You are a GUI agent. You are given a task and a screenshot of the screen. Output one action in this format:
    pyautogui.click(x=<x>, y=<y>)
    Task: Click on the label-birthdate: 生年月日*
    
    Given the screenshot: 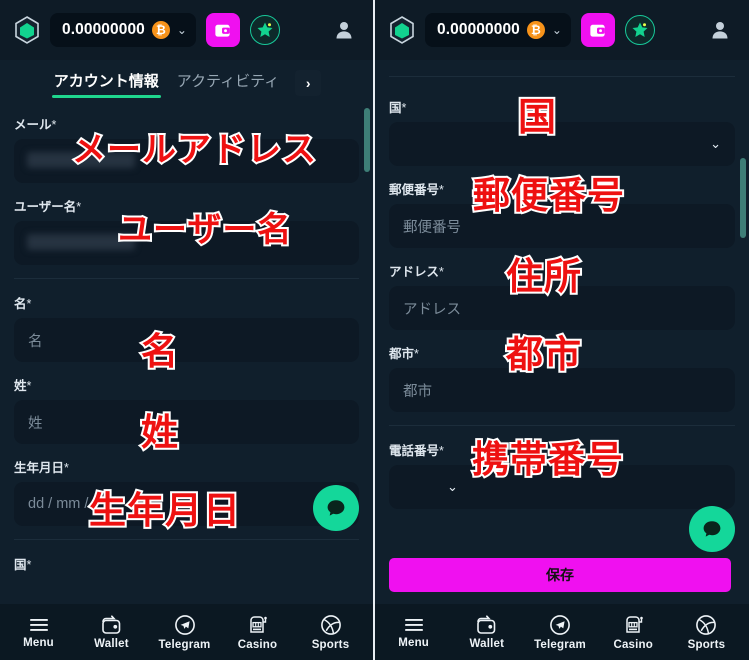 What is the action you would take?
    pyautogui.click(x=41, y=468)
    